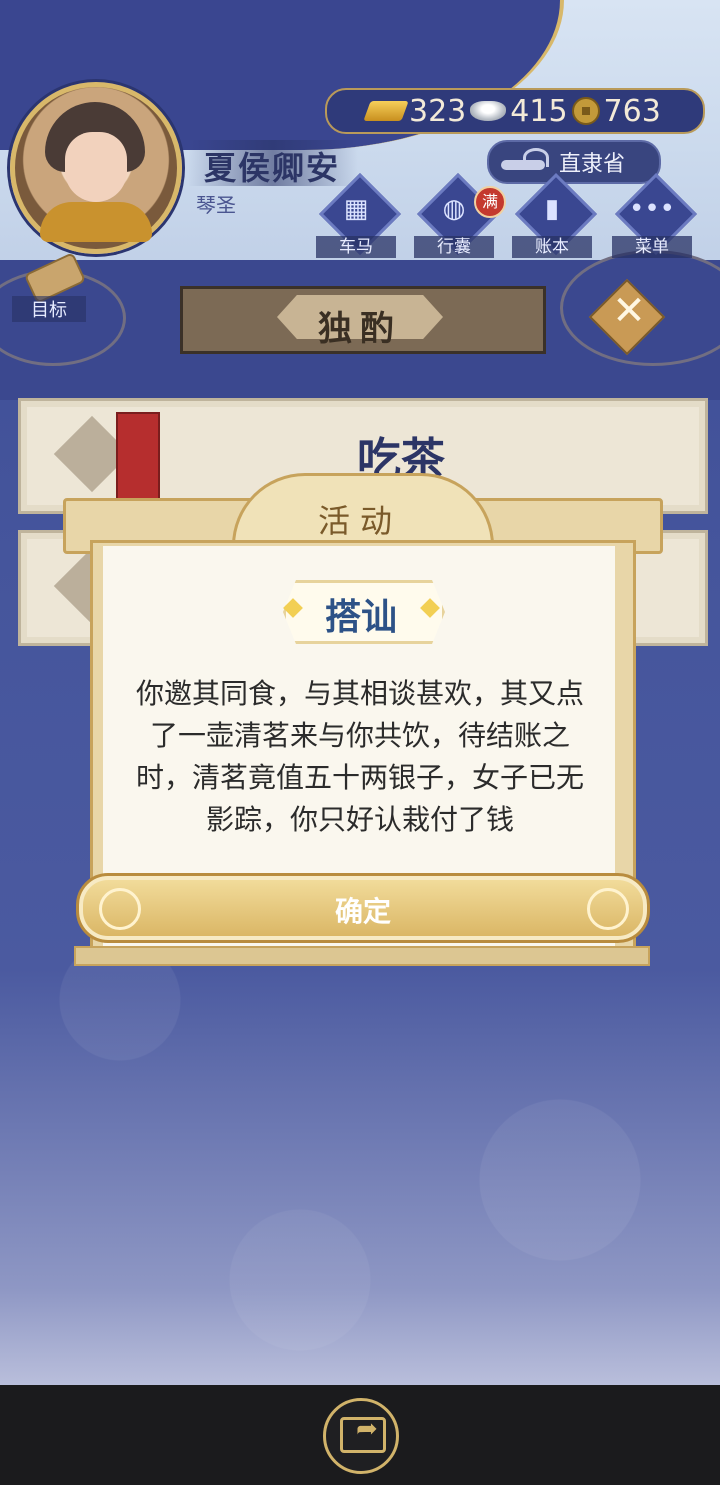 The height and width of the screenshot is (1485, 720). Describe the element at coordinates (138, 456) in the screenshot. I see `red-plaque-icon` at that location.